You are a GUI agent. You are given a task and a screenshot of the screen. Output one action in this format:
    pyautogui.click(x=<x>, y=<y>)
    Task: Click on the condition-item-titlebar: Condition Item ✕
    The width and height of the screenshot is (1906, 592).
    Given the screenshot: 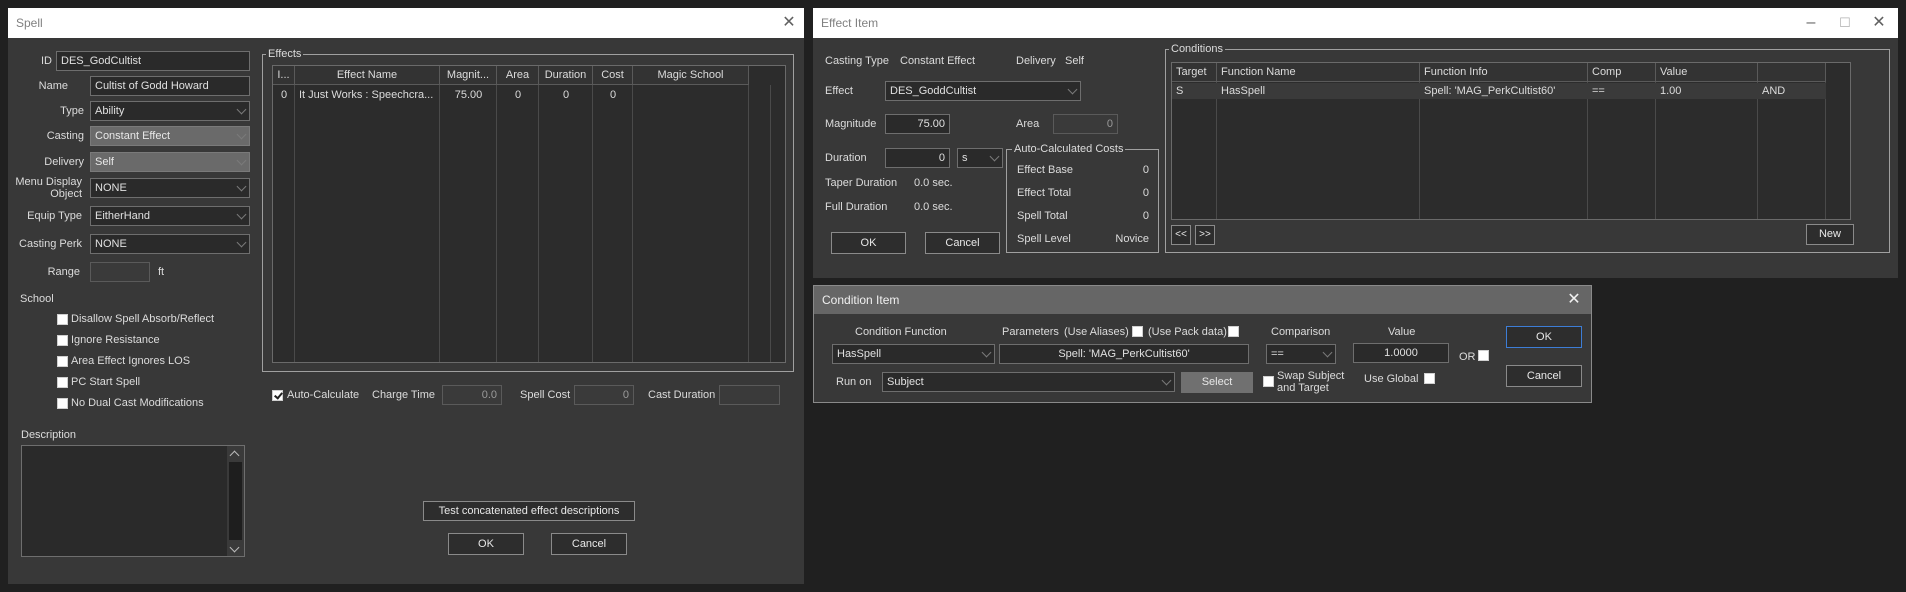 What is the action you would take?
    pyautogui.click(x=1202, y=300)
    